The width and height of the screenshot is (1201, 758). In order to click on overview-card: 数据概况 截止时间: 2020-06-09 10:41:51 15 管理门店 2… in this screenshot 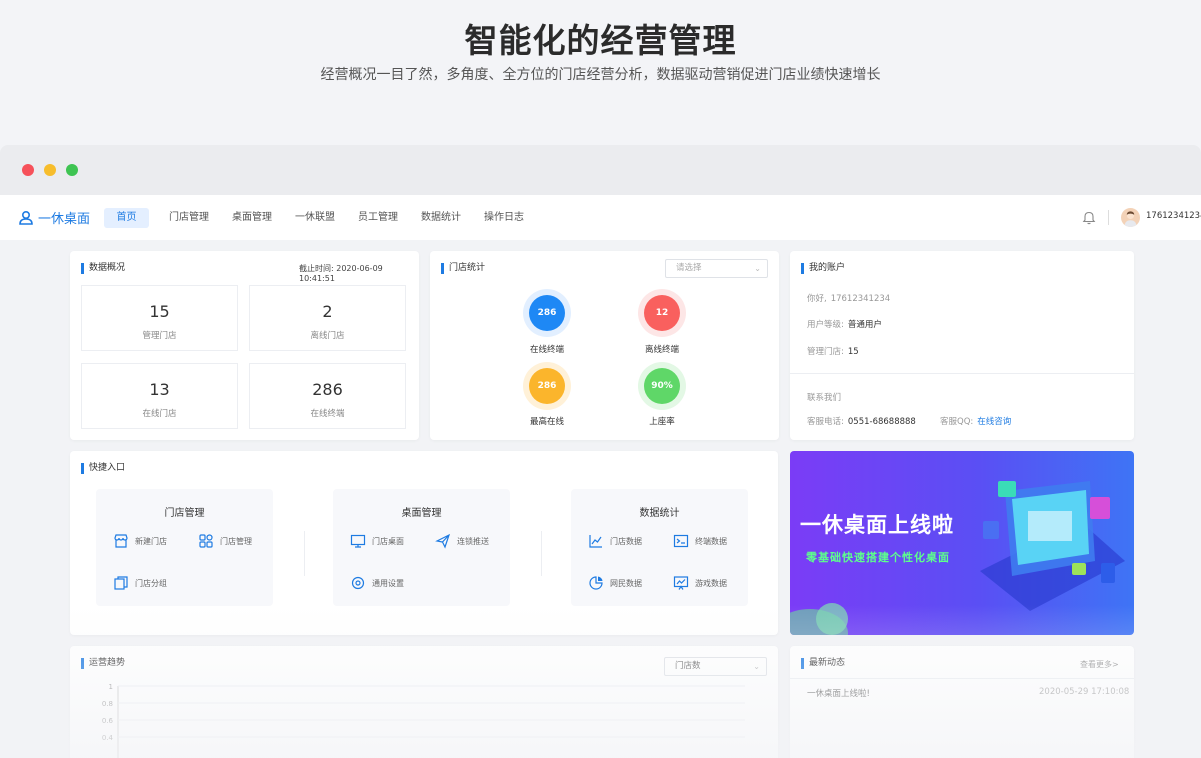, I will do `click(244, 345)`.